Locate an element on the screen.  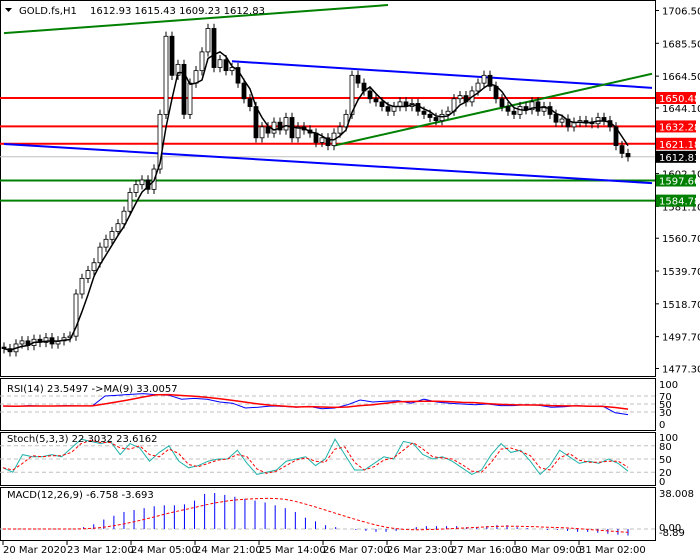
level-price-label: 1621.18 is located at coordinates (679, 145).